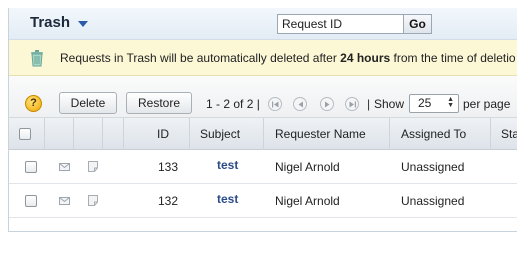 This screenshot has width=517, height=254. I want to click on column-header-requester: Requester Name, so click(327, 134).